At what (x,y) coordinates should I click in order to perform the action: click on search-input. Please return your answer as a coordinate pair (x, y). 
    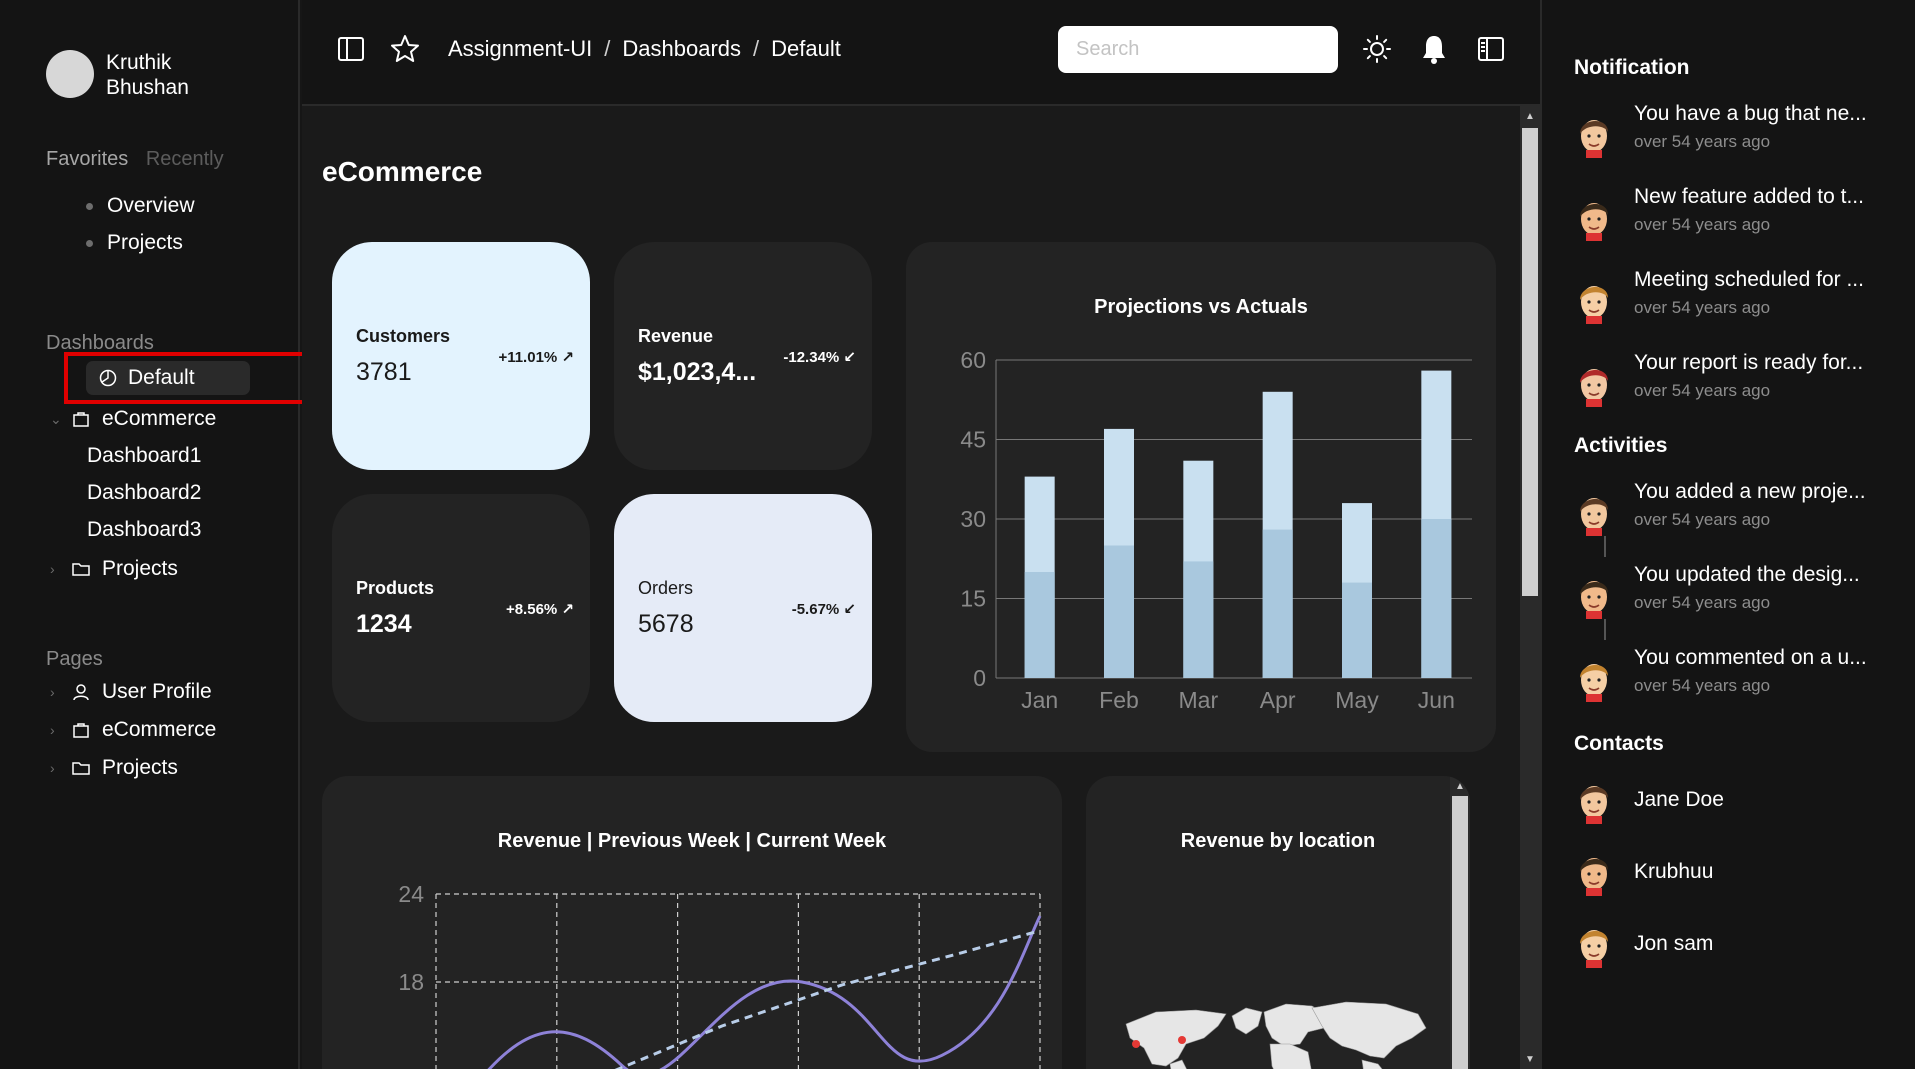
    Looking at the image, I should click on (1198, 49).